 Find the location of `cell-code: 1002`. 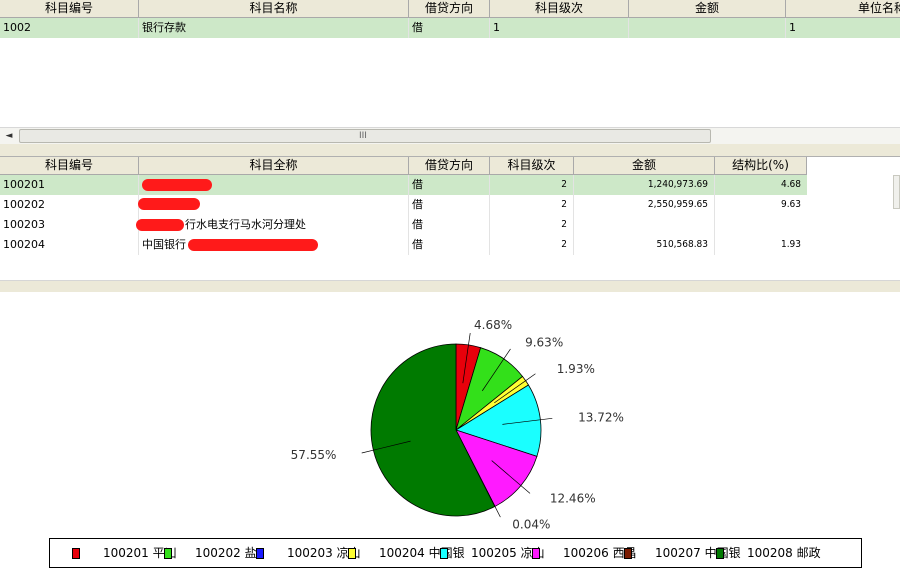

cell-code: 1002 is located at coordinates (69, 28).